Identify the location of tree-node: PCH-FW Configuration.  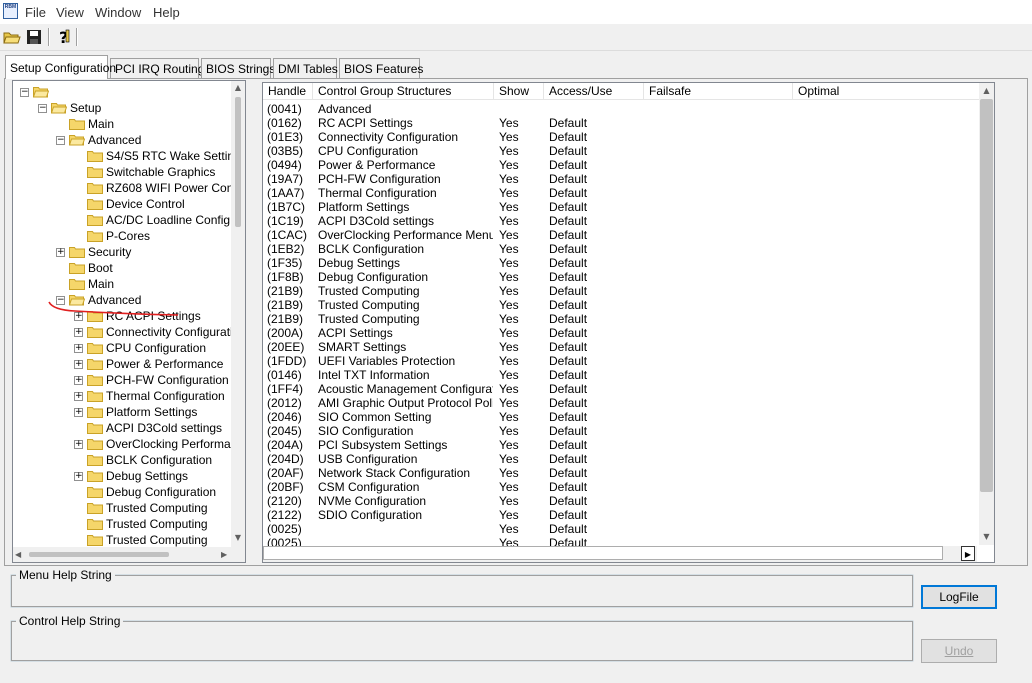
(158, 380).